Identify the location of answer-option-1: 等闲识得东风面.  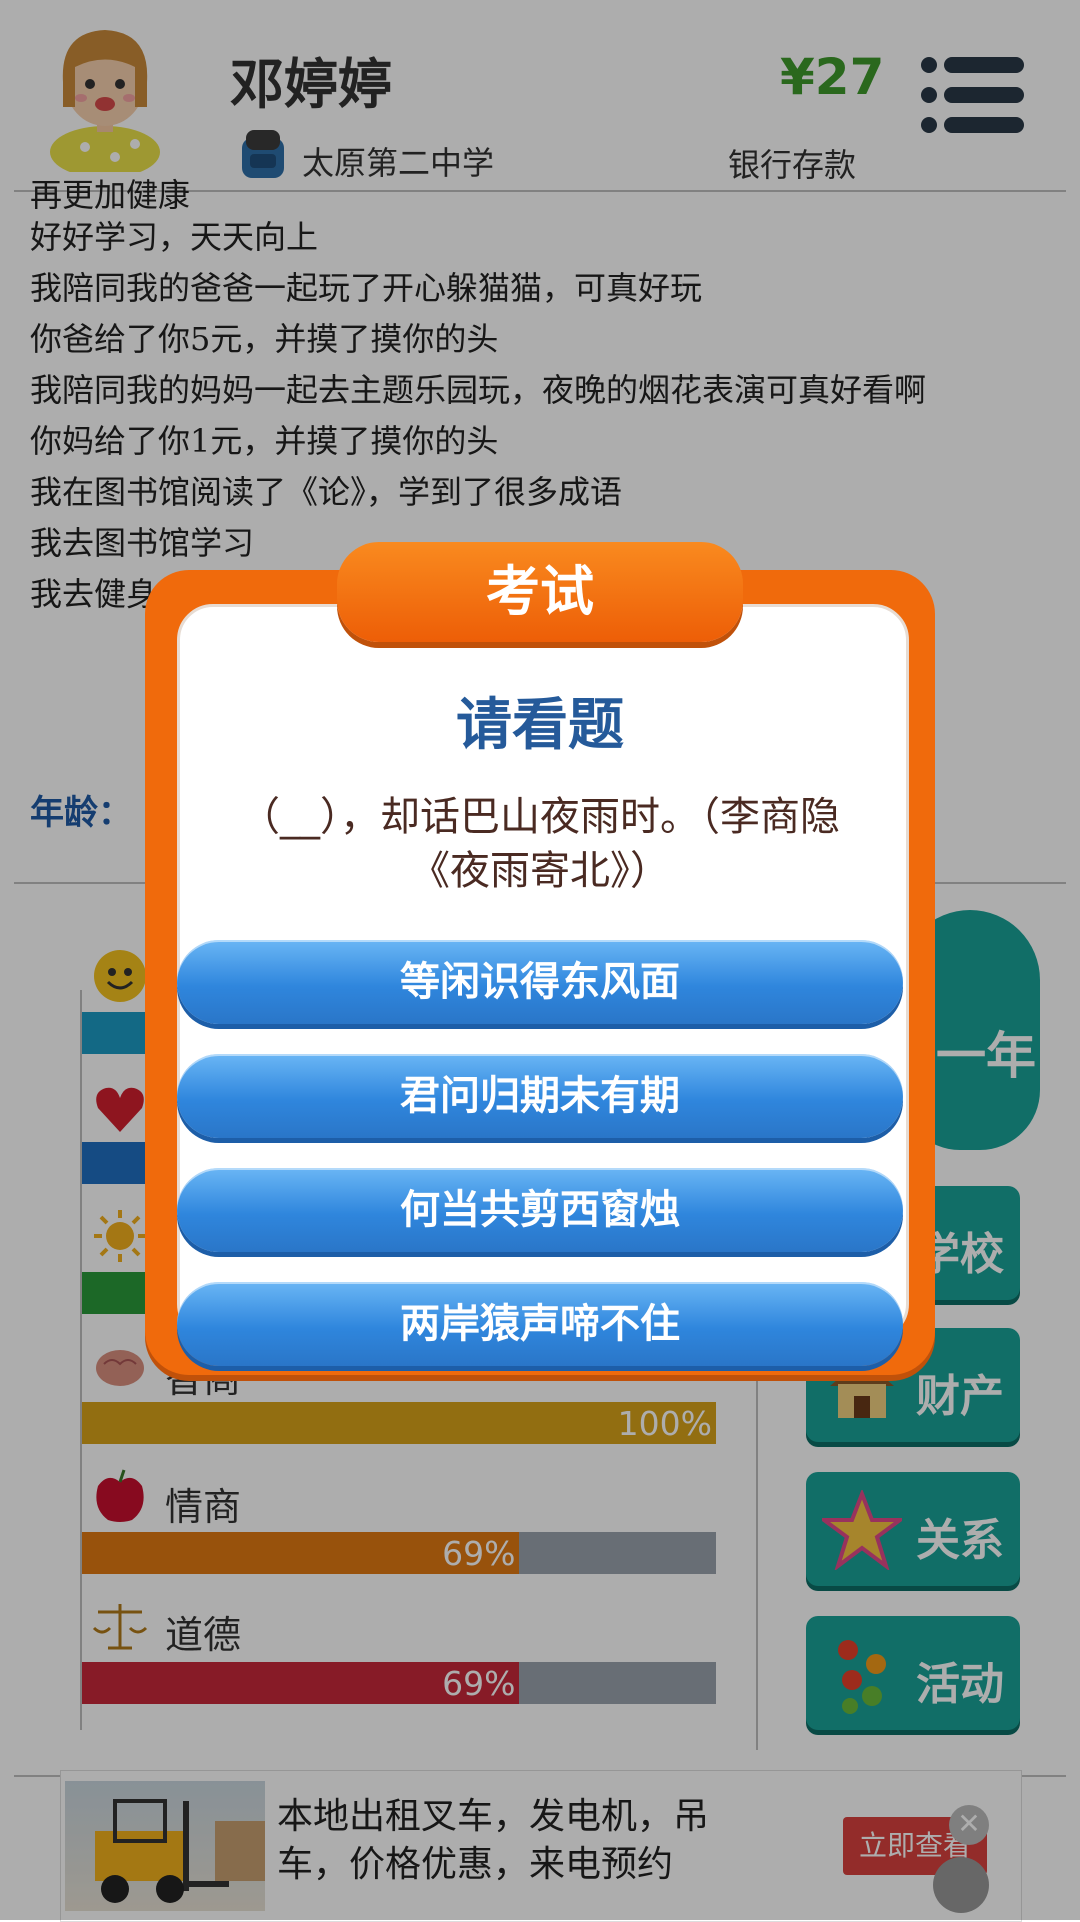
(540, 982).